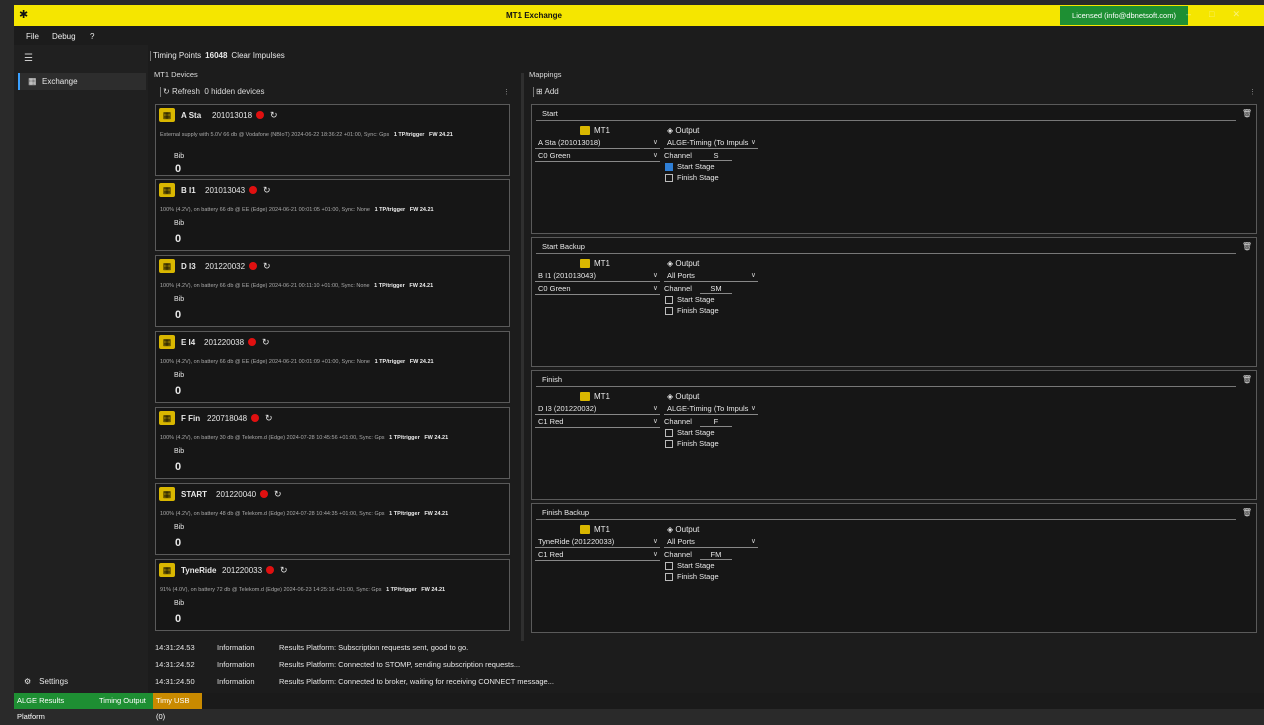  What do you see at coordinates (234, 91) in the screenshot?
I see `hidden-devices-link: 0 hidden devices` at bounding box center [234, 91].